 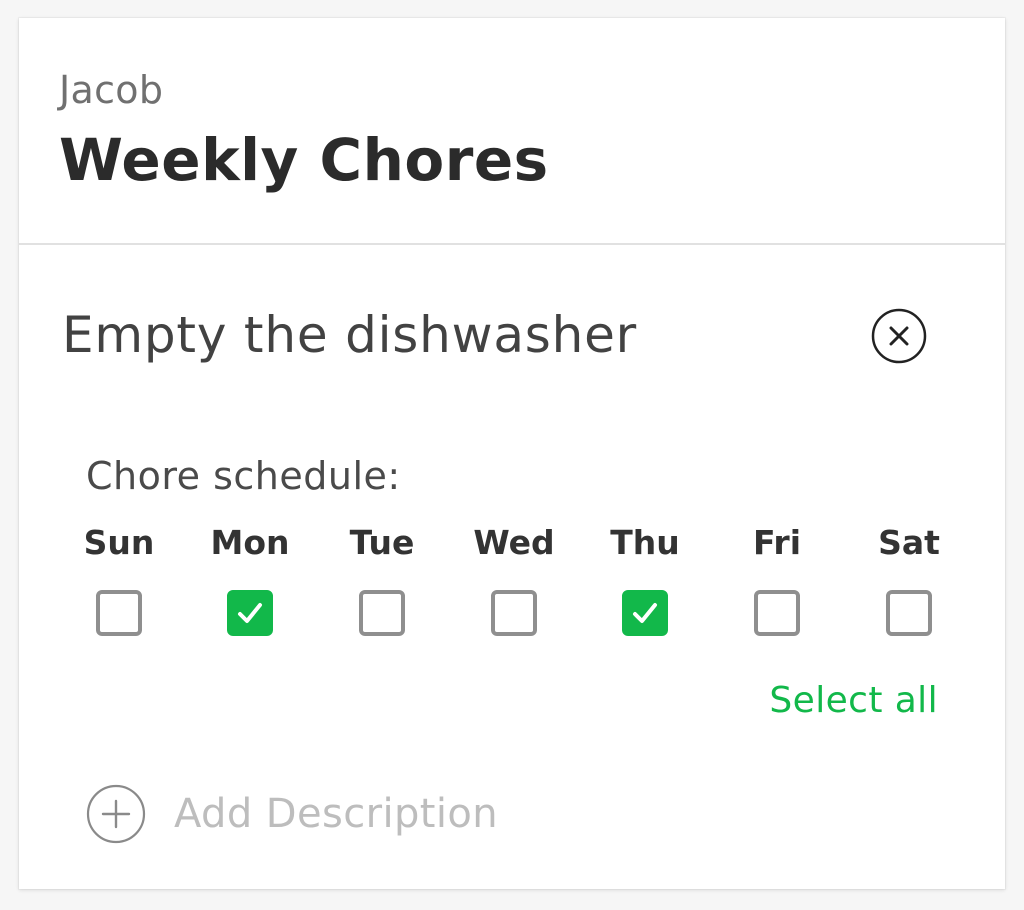 I want to click on checkbox-thu, so click(x=645, y=613).